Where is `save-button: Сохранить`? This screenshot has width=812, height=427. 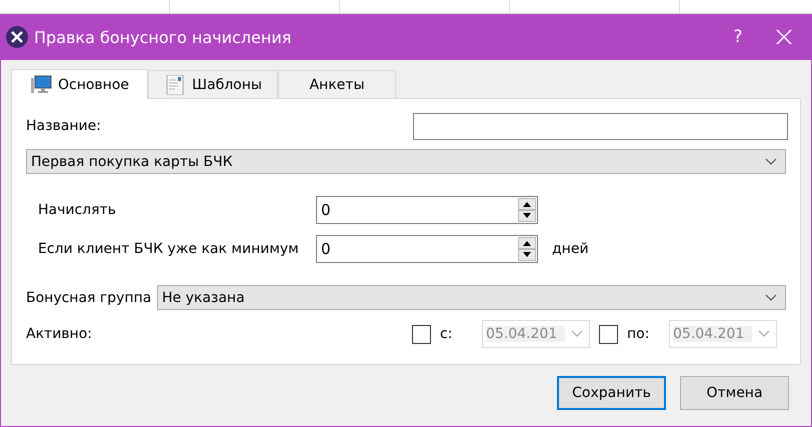 save-button: Сохранить is located at coordinates (611, 393).